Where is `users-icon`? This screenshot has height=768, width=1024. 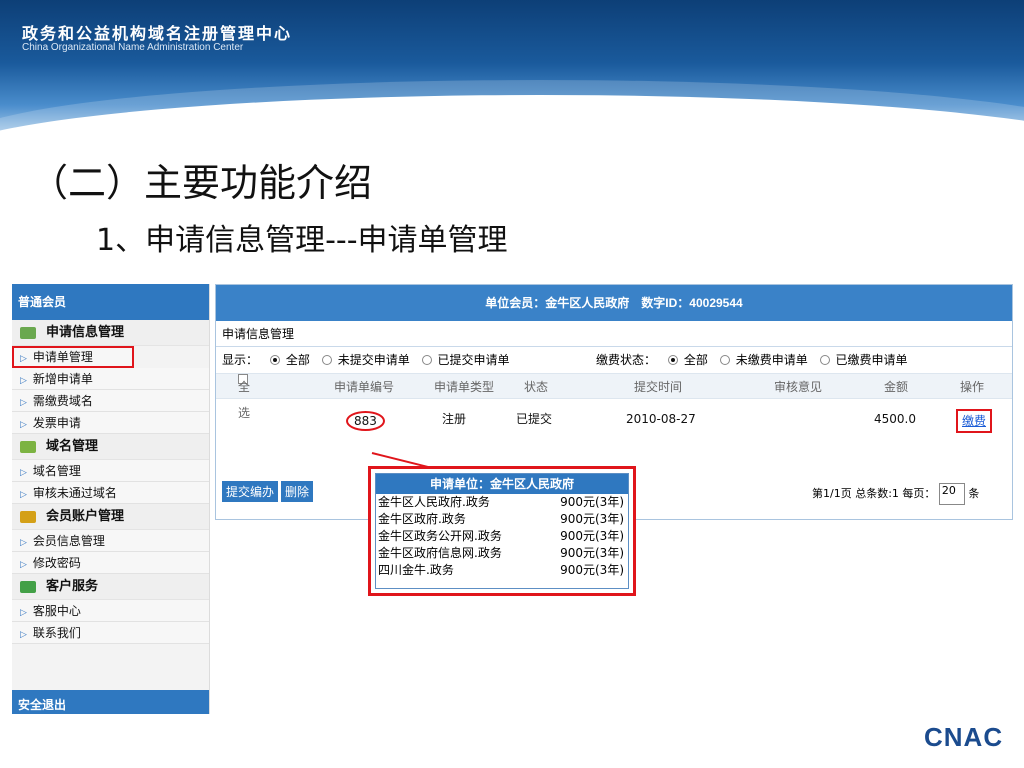
users-icon is located at coordinates (28, 516).